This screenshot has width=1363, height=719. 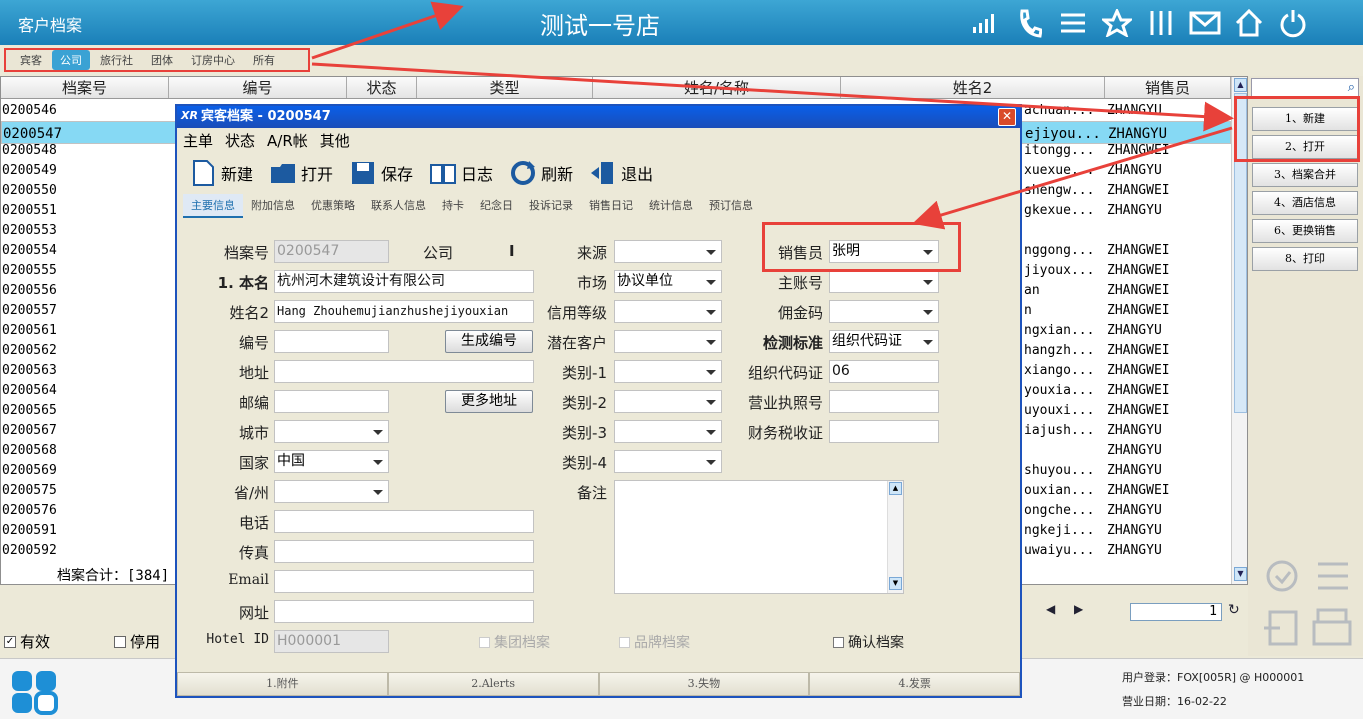 What do you see at coordinates (884, 371) in the screenshot?
I see `org-code-field: 06` at bounding box center [884, 371].